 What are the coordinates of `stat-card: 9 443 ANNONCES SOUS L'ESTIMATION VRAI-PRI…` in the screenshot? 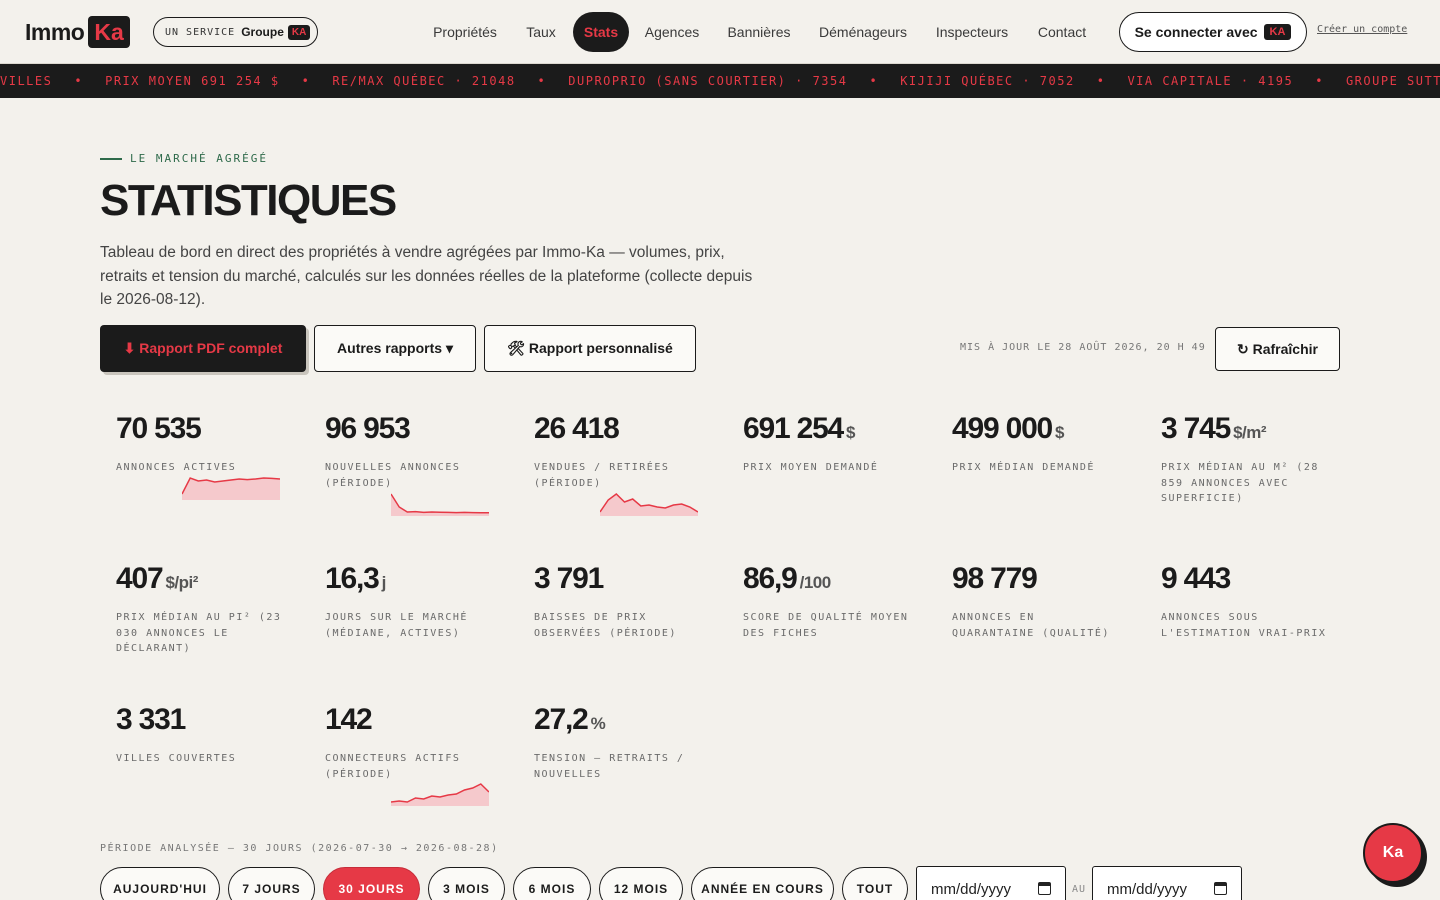 It's located at (1261, 601).